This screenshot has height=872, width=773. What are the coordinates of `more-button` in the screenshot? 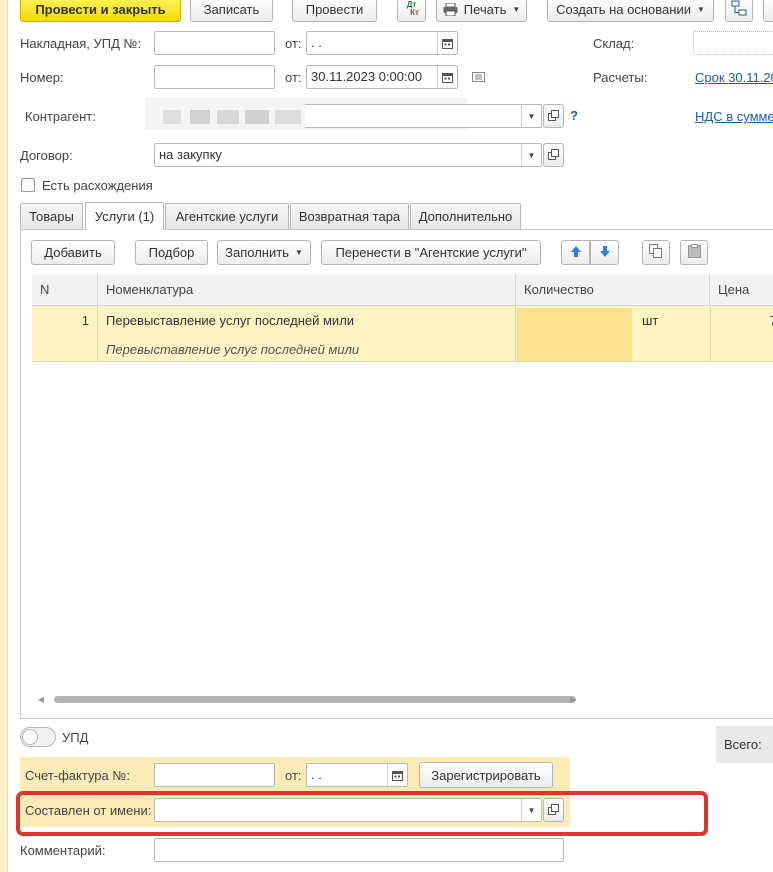 It's located at (768, 11).